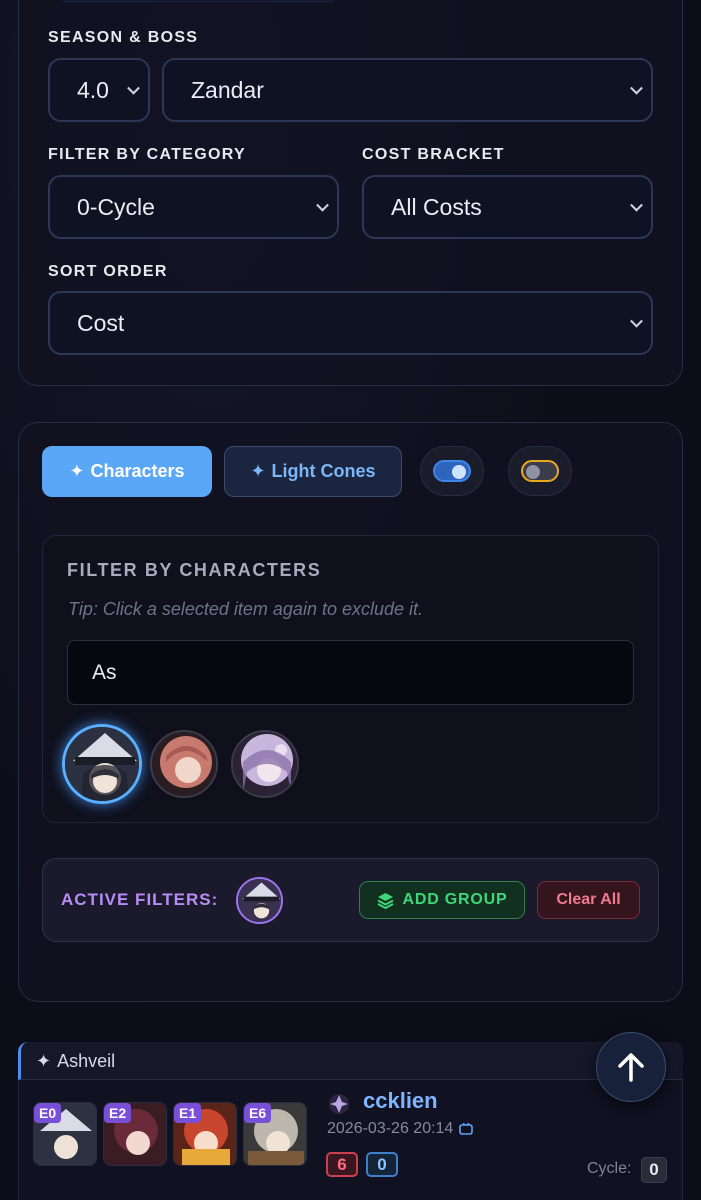 The width and height of the screenshot is (701, 1200). What do you see at coordinates (654, 1170) in the screenshot?
I see `cycle-value: 0` at bounding box center [654, 1170].